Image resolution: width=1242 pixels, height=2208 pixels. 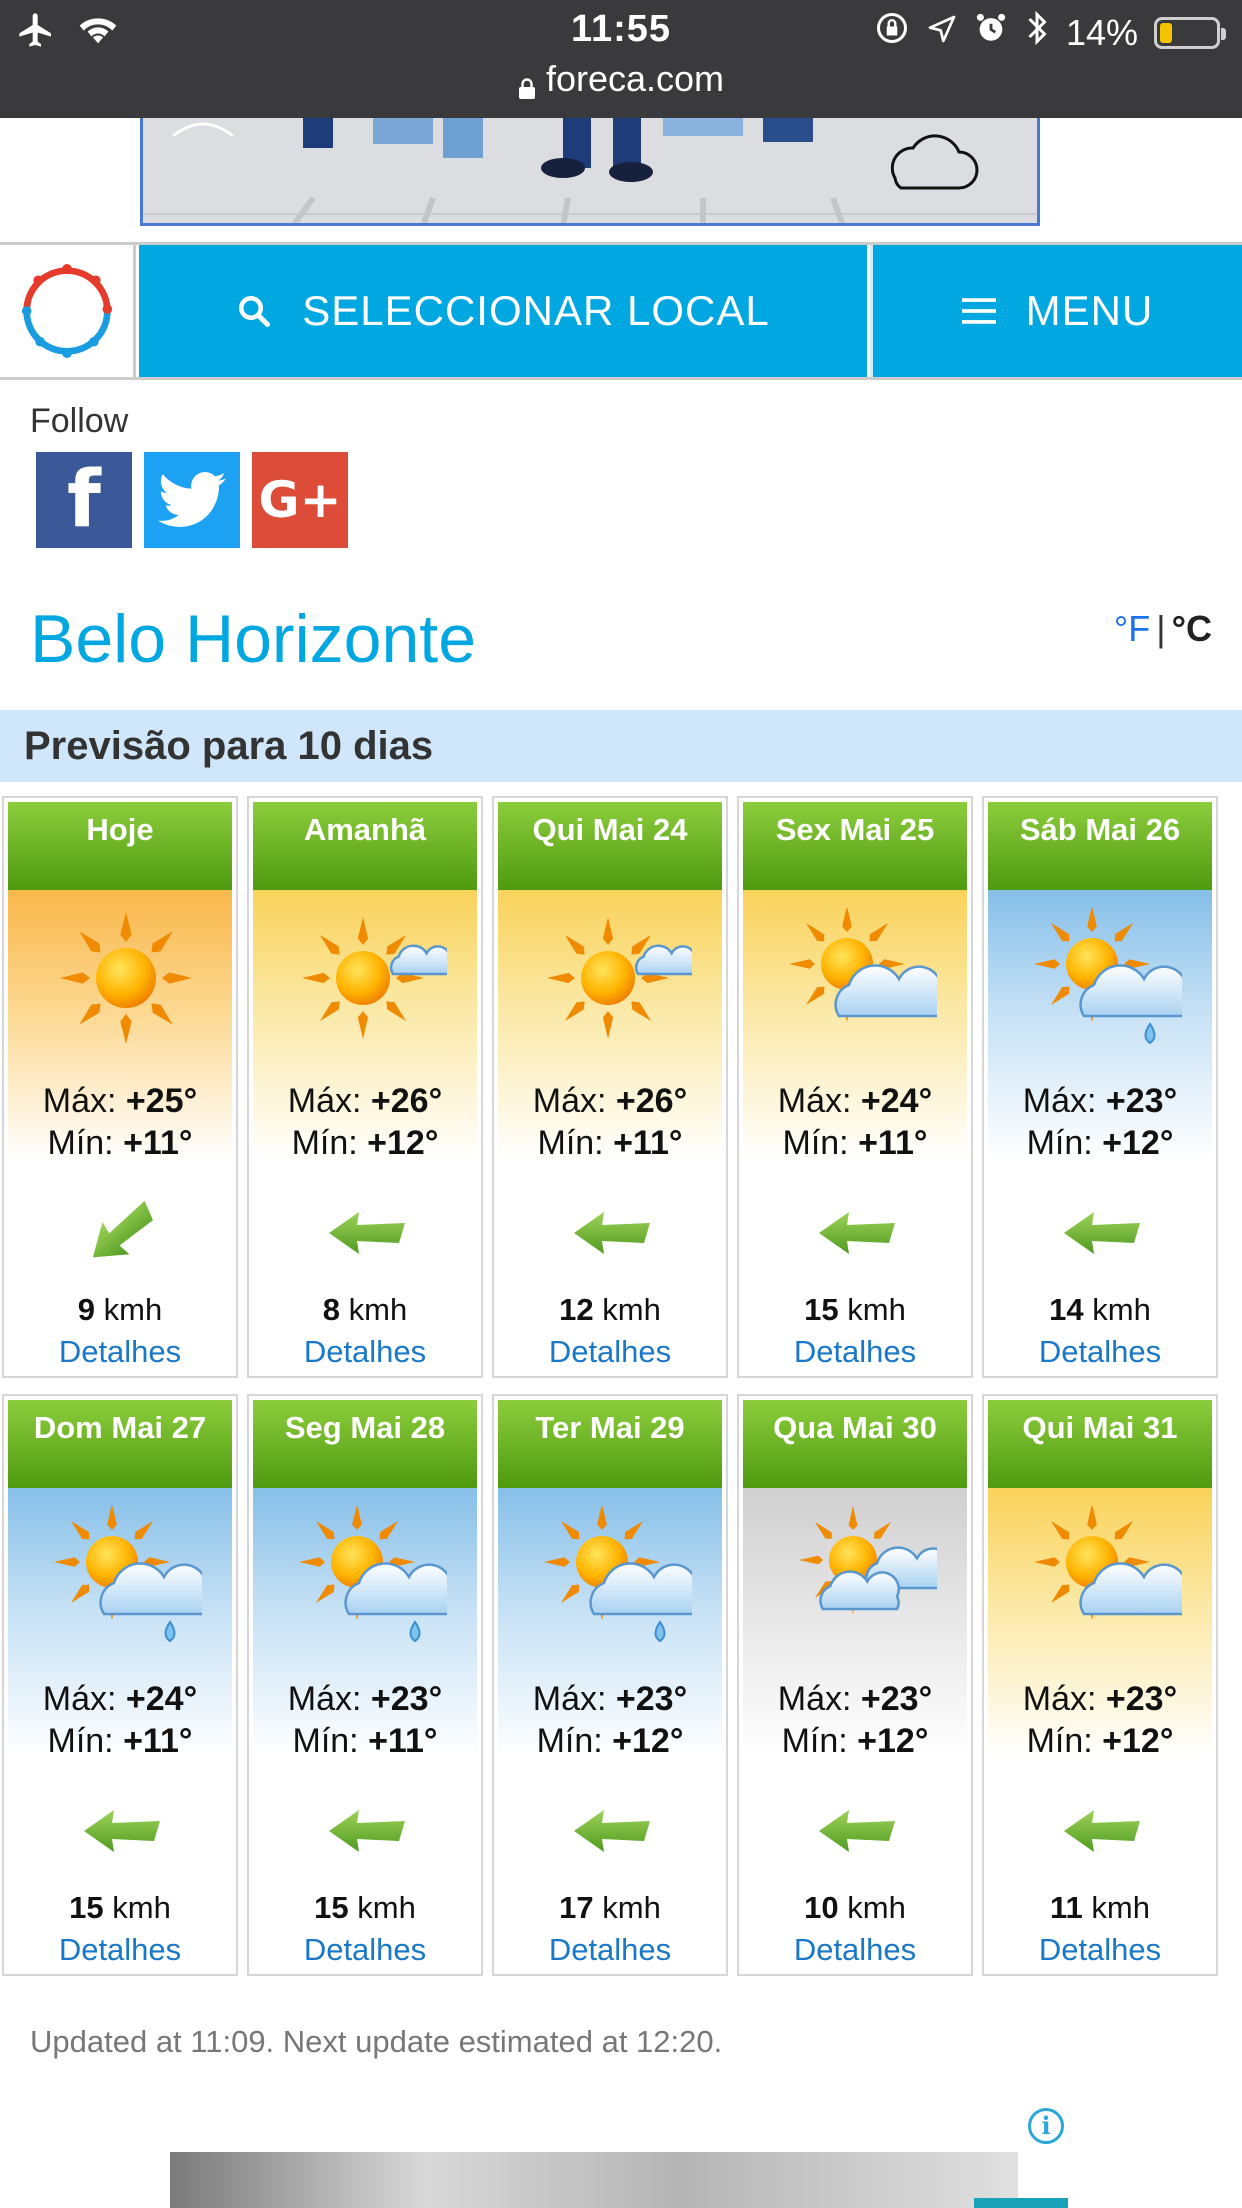 I want to click on wind-speed: 9 kmh, so click(x=120, y=1310).